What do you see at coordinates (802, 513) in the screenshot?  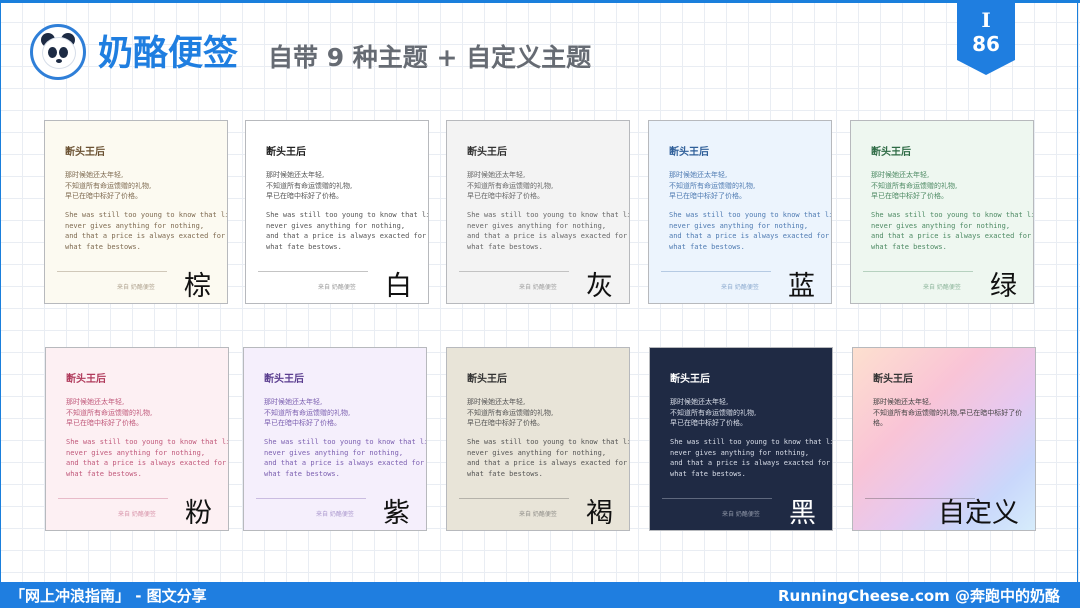 I see `theme-label: 黑` at bounding box center [802, 513].